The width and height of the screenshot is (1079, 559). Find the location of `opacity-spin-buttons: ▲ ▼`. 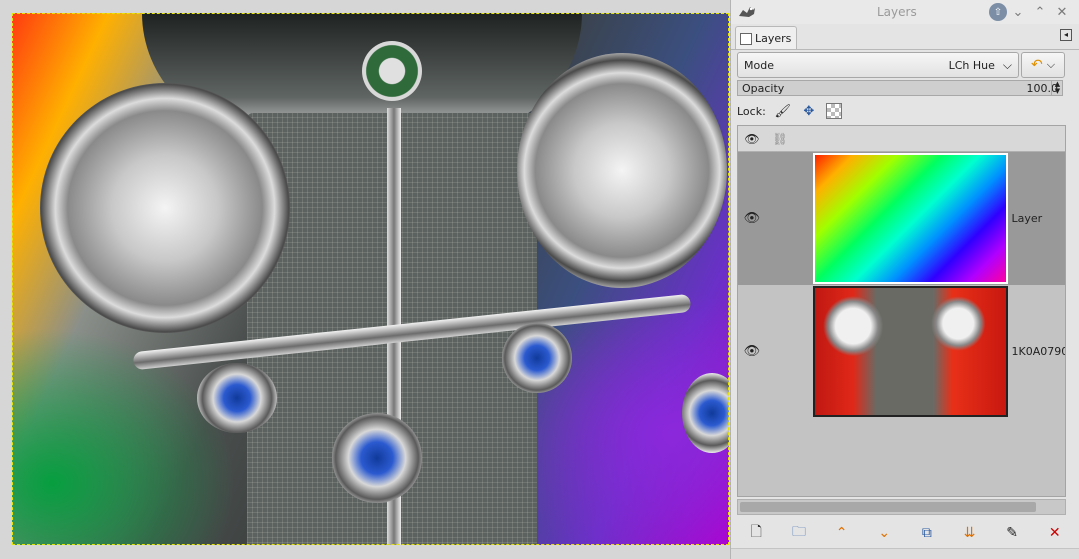

opacity-spin-buttons: ▲ ▼ is located at coordinates (1057, 88).